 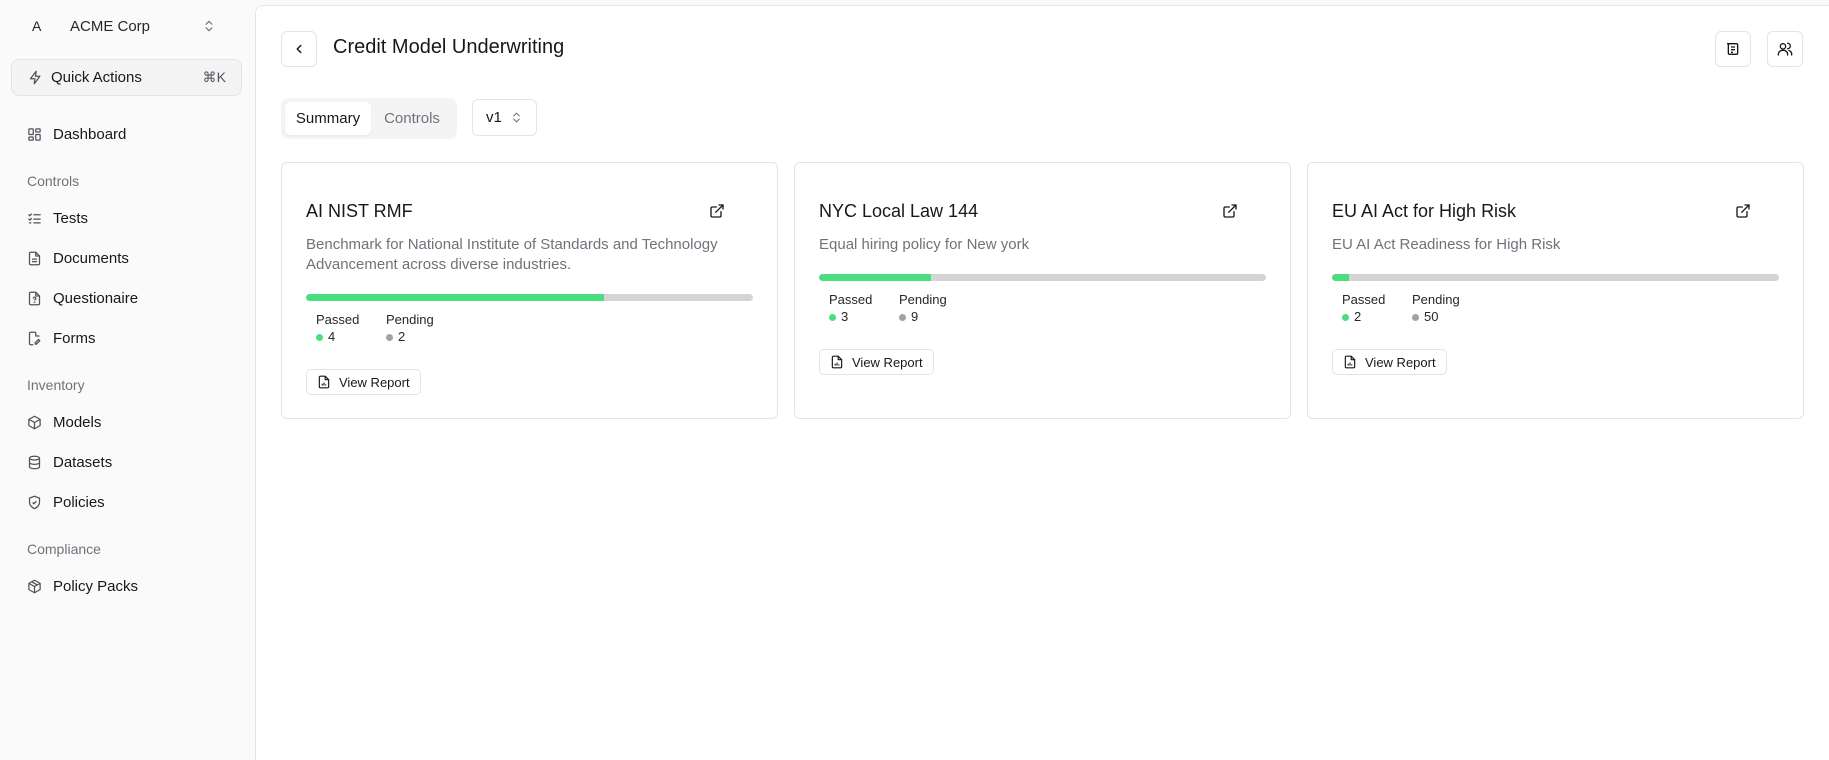 What do you see at coordinates (1424, 211) in the screenshot?
I see `card-title: EU AI Act for High Risk` at bounding box center [1424, 211].